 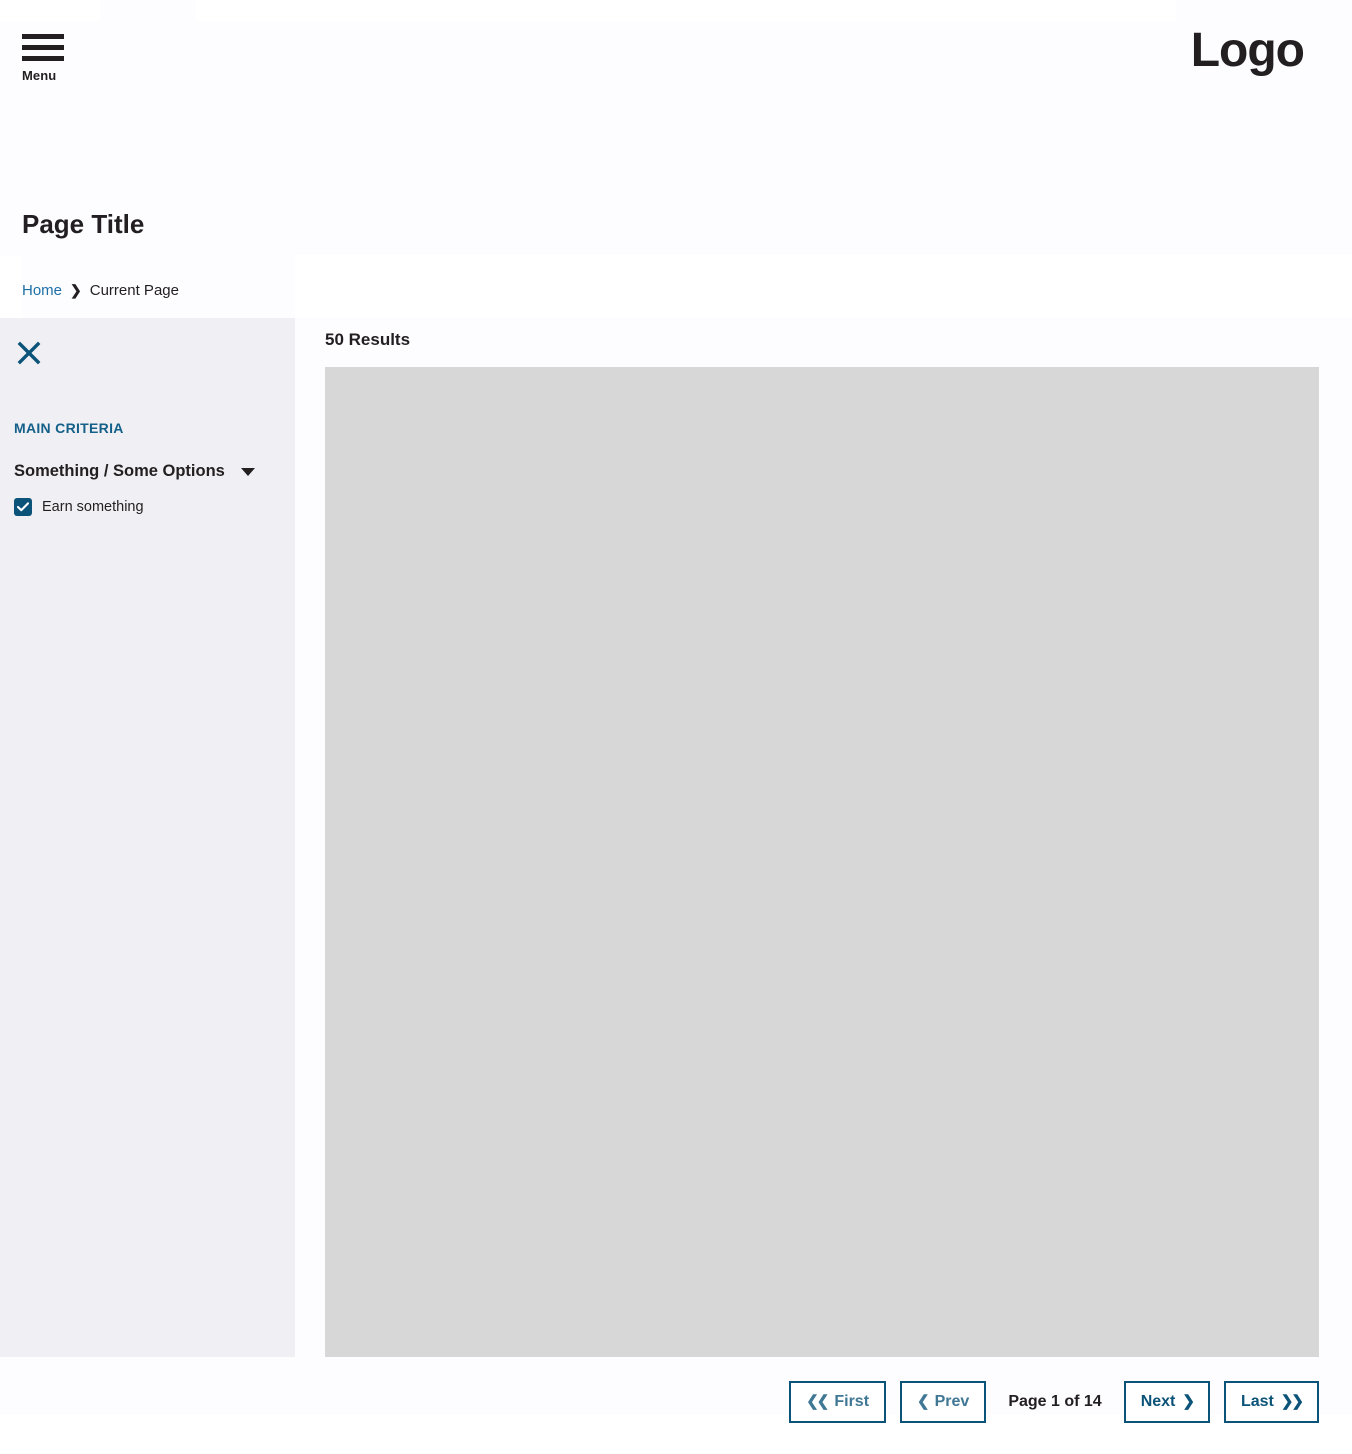 I want to click on close-icon, so click(x=29, y=353).